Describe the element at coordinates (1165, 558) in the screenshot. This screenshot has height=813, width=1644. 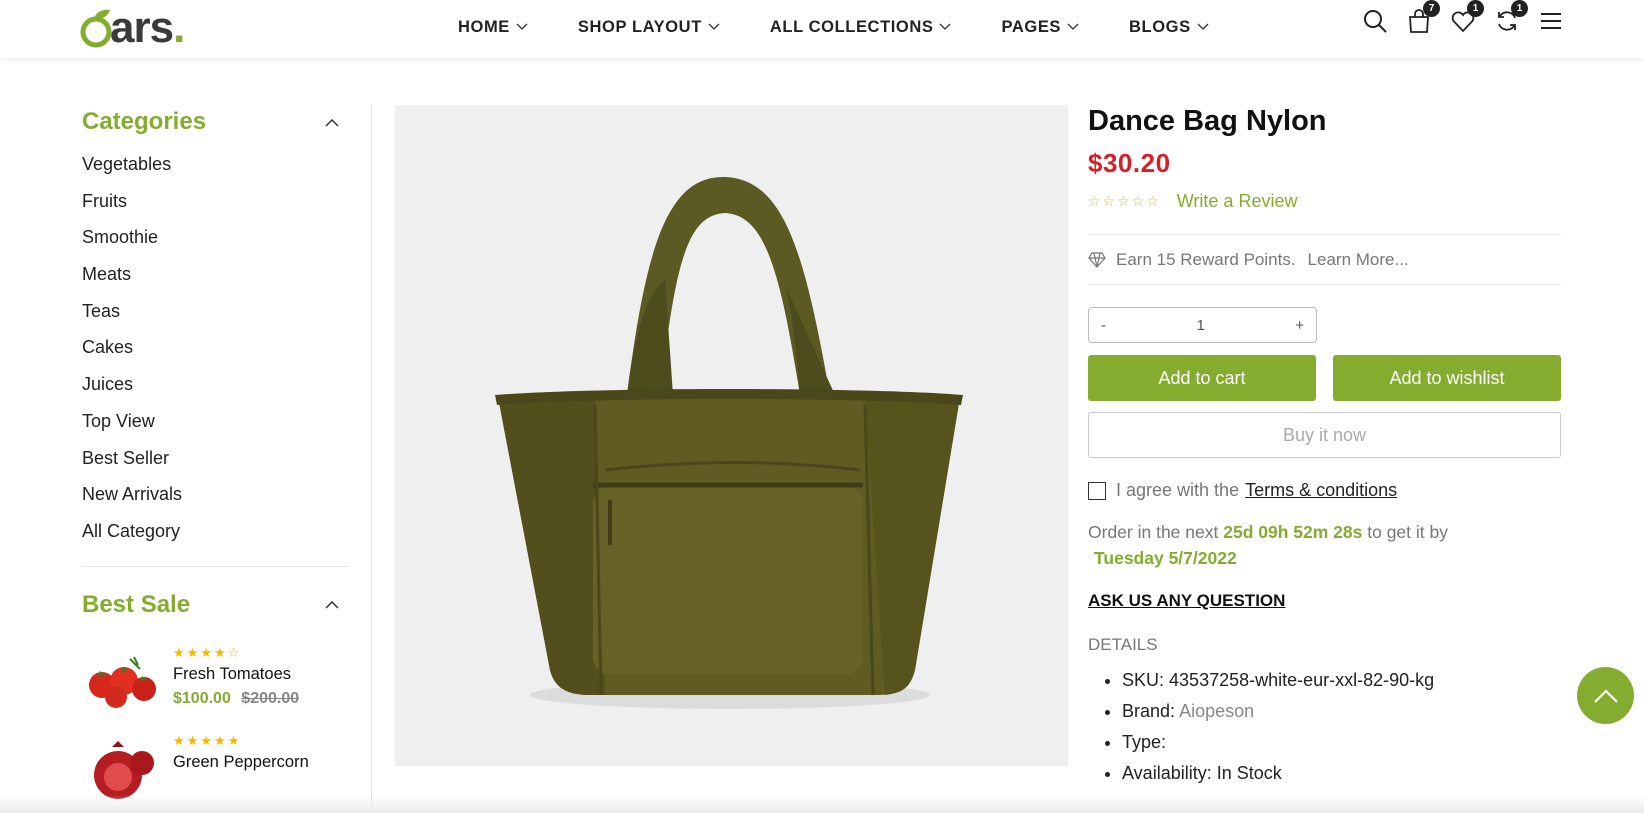
I see `delivery-date: Tuesday 5/7/2022` at that location.